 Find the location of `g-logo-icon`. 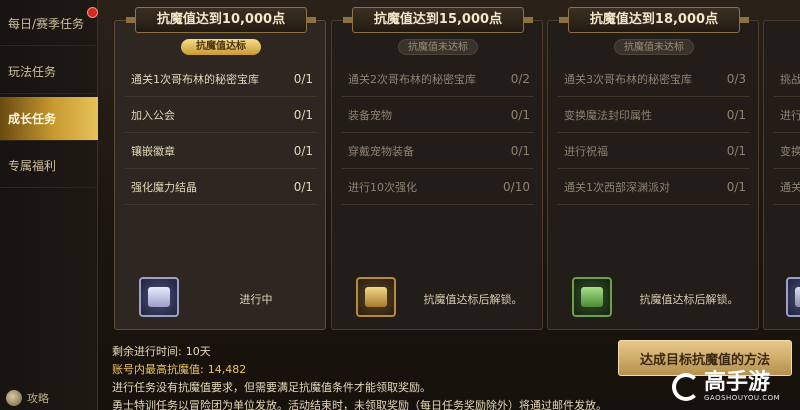

g-logo-icon is located at coordinates (686, 387).